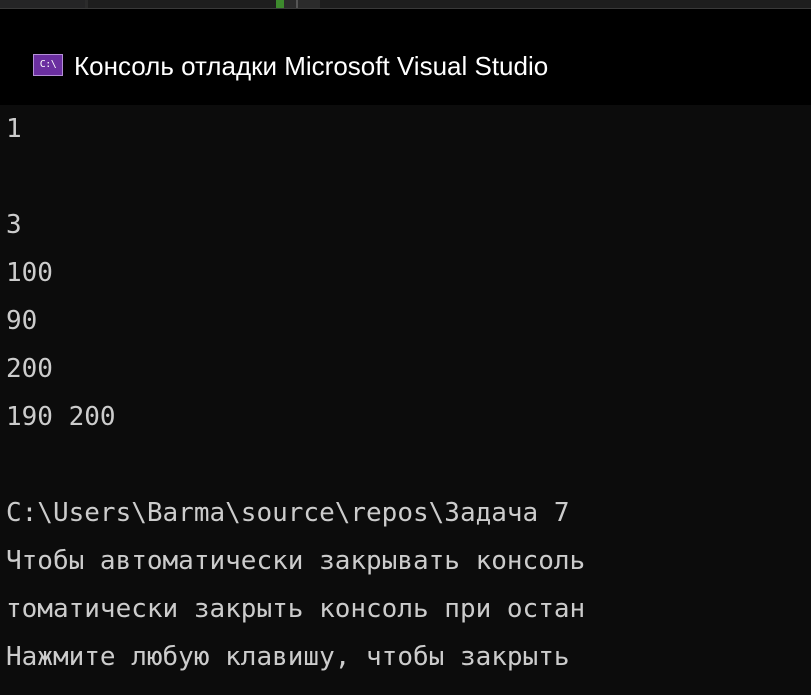  I want to click on console-line: 190 200, so click(61, 417).